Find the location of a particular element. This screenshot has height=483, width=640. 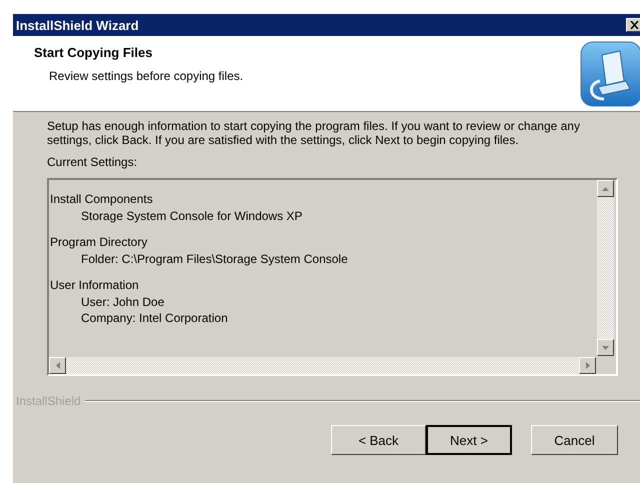

window-title: InstallShield Wizard is located at coordinates (77, 25).